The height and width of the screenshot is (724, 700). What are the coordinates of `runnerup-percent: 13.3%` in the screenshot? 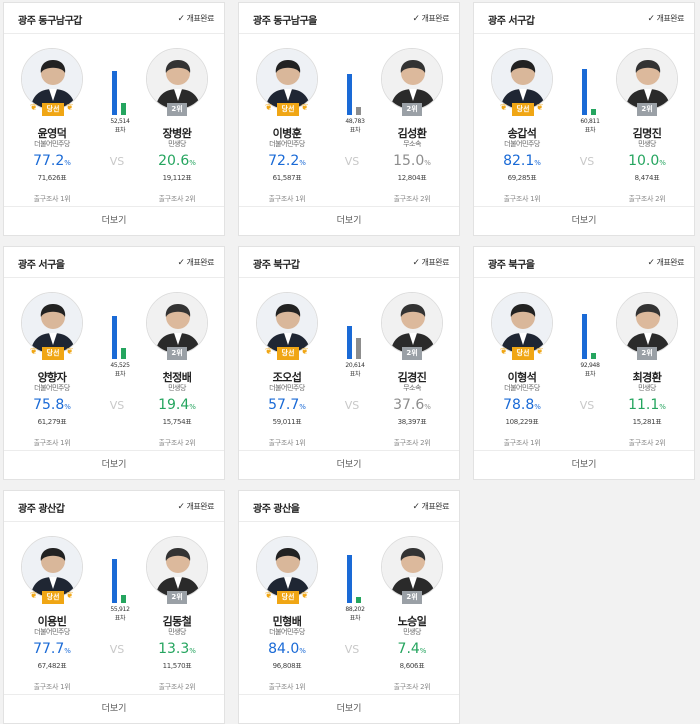 It's located at (177, 649).